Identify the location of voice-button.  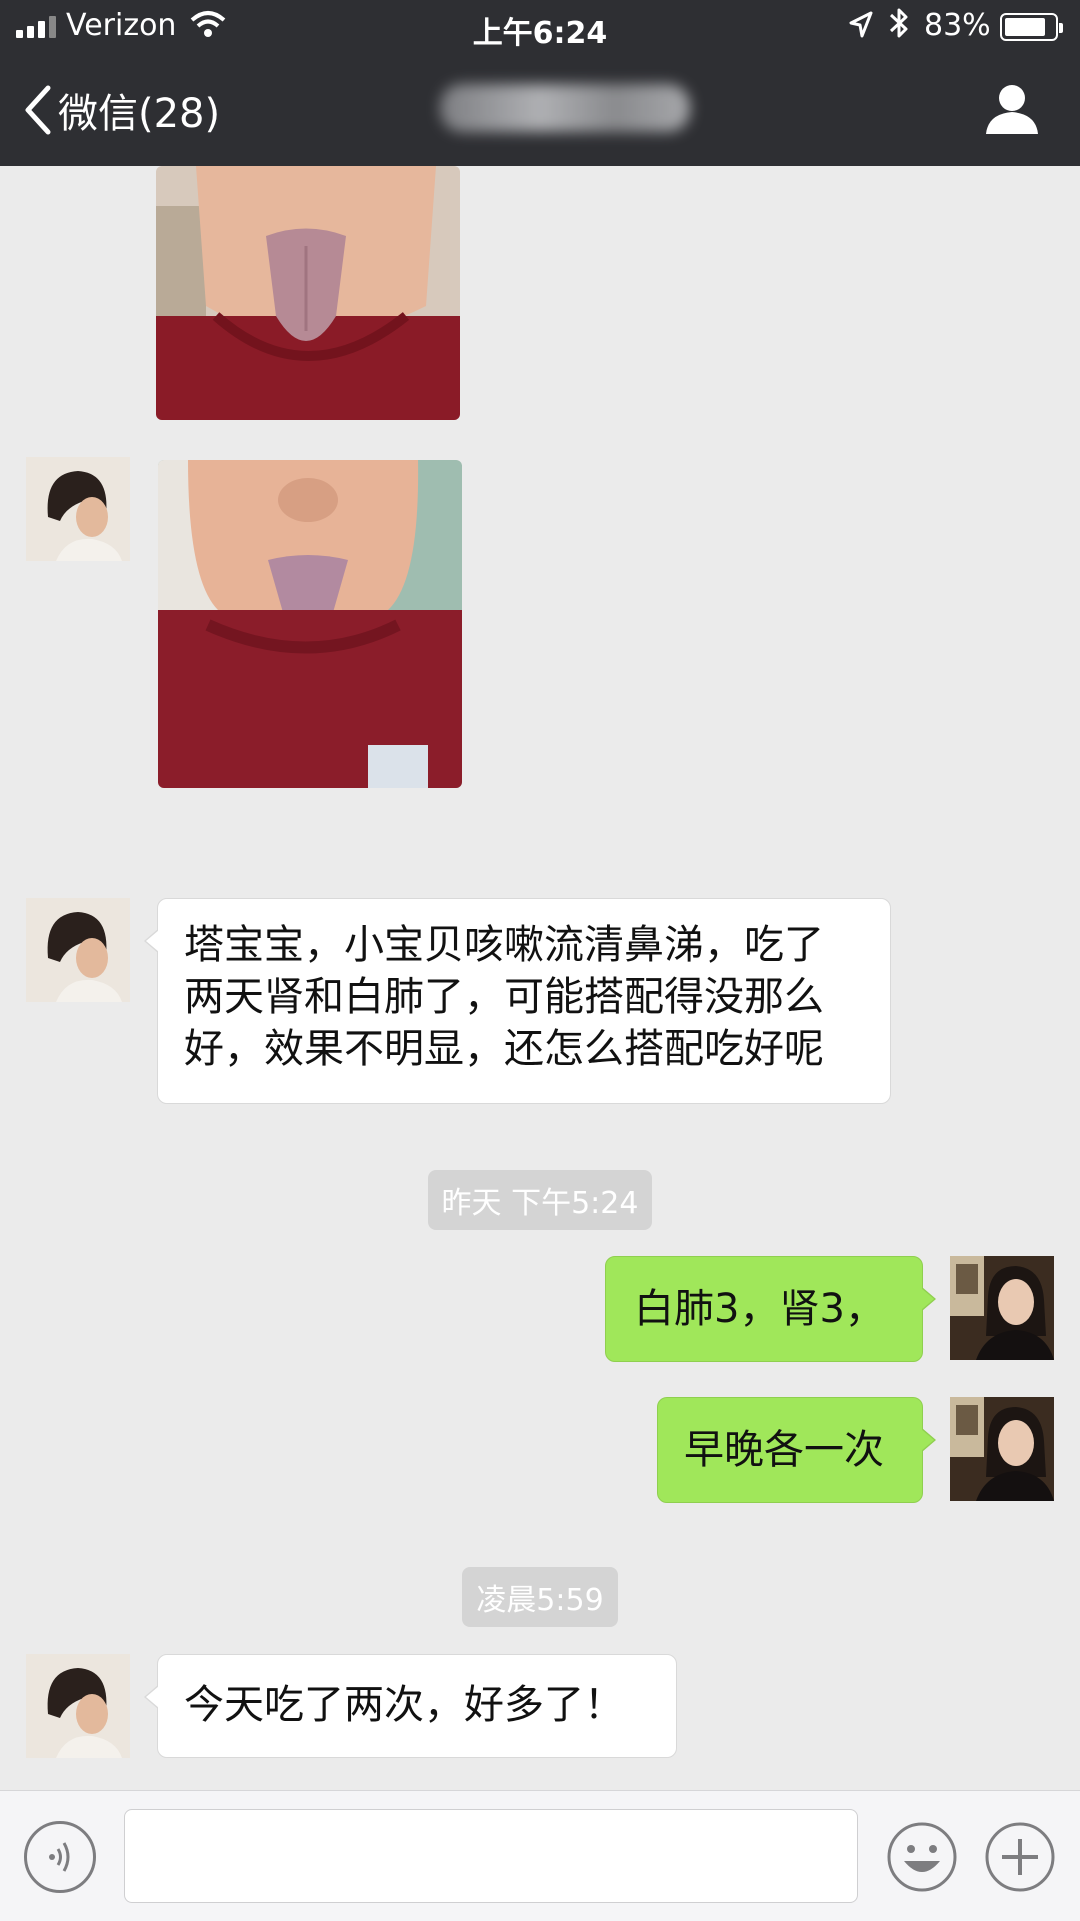
(60, 1857).